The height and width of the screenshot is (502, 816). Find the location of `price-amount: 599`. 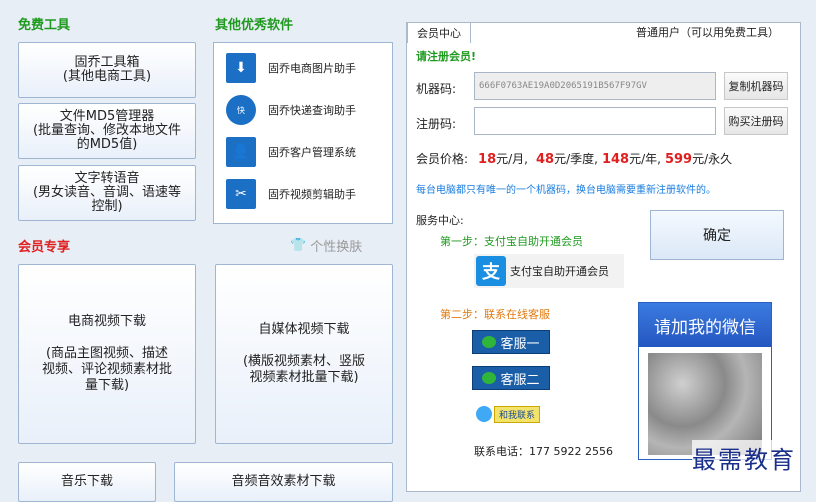

price-amount: 599 is located at coordinates (678, 159).